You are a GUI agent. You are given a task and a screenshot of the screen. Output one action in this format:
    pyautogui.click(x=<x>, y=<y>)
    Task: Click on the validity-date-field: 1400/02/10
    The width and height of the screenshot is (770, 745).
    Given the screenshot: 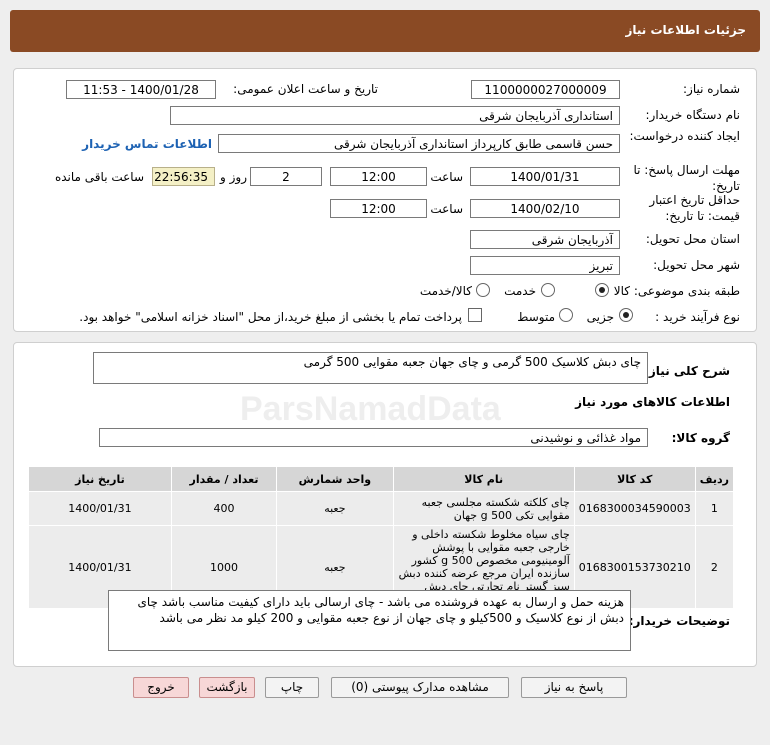 What is the action you would take?
    pyautogui.click(x=545, y=208)
    